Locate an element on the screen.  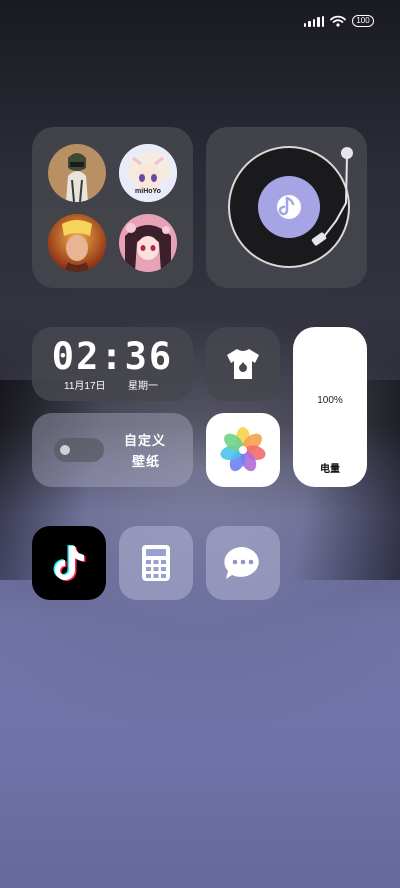
music-note-icon is located at coordinates (289, 207).